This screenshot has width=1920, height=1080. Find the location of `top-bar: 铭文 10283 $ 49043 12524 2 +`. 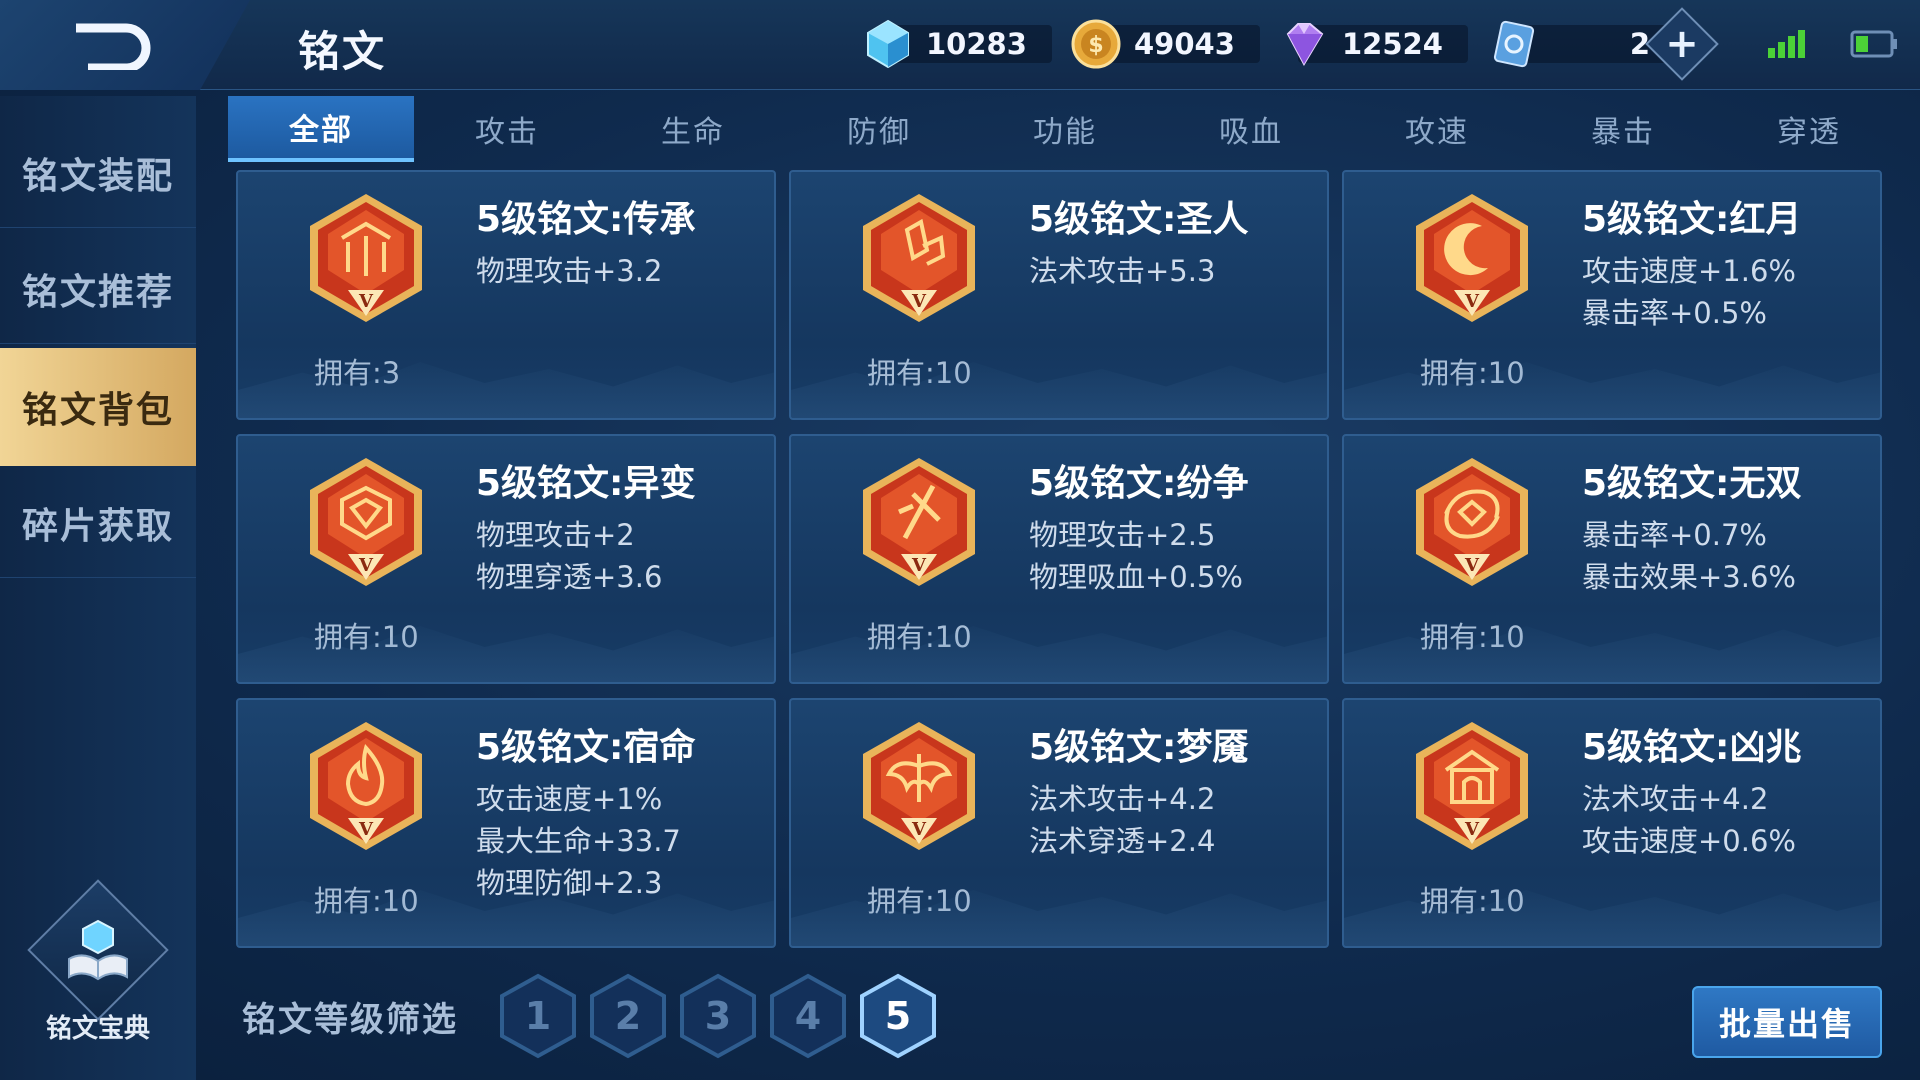

top-bar: 铭文 10283 $ 49043 12524 2 + is located at coordinates (960, 45).